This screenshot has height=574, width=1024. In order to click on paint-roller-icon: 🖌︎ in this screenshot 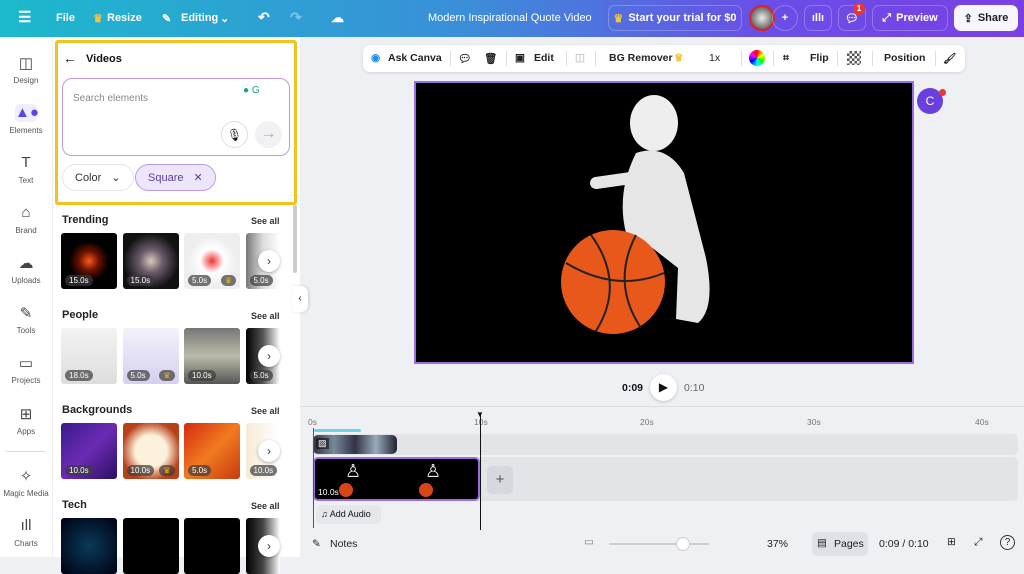, I will do `click(949, 58)`.